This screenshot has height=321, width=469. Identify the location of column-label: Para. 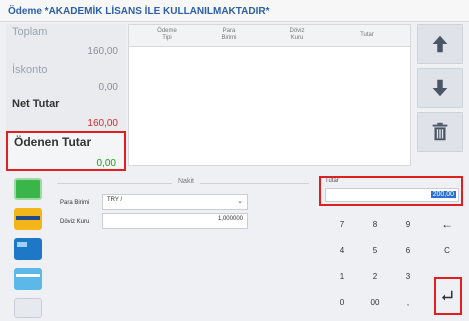
(229, 31).